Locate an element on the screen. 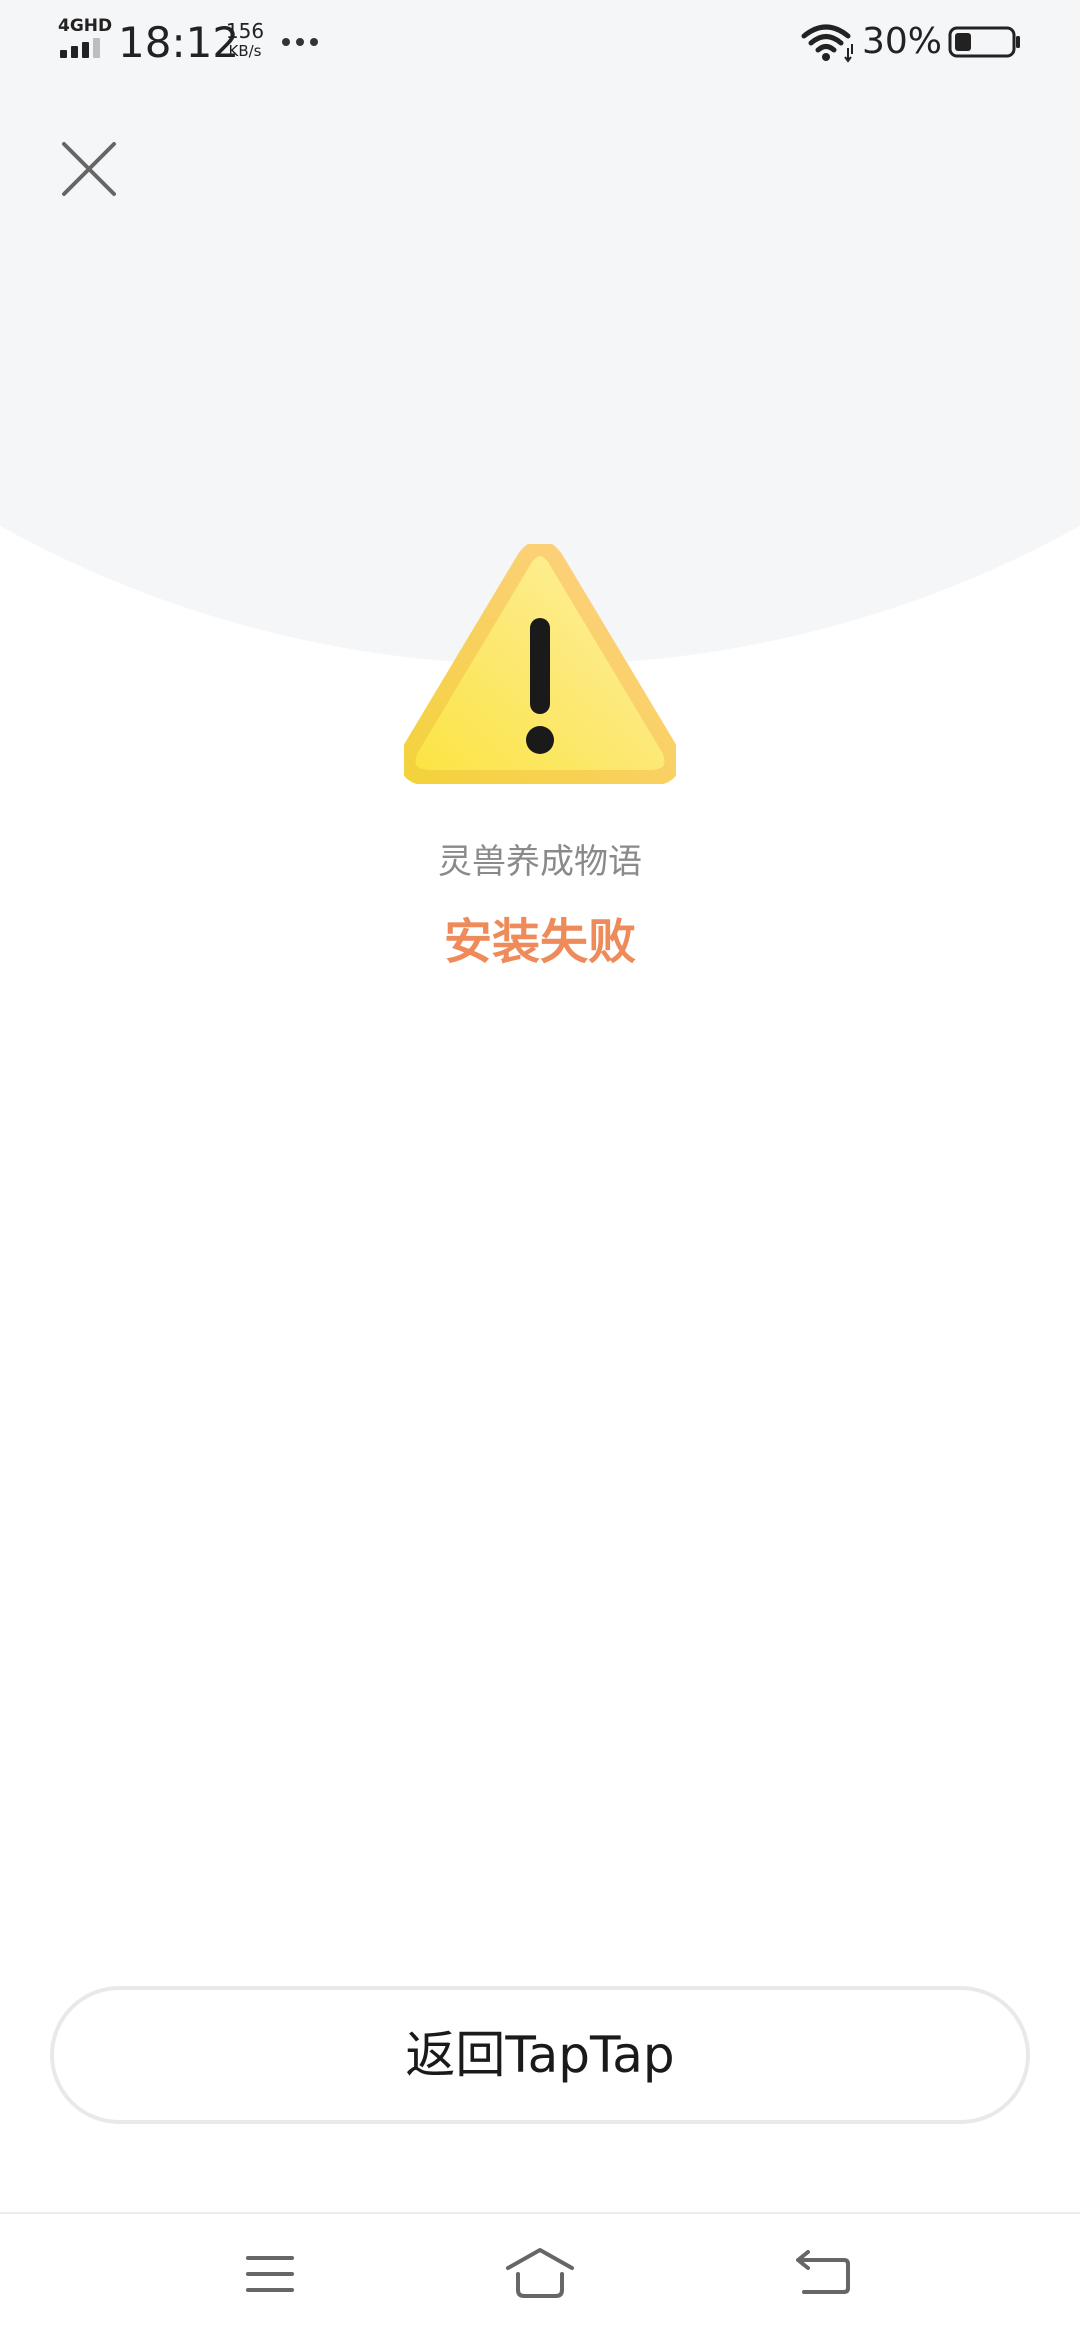 The image size is (1080, 2340). return-taptap-button: 返回TapTap is located at coordinates (540, 2055).